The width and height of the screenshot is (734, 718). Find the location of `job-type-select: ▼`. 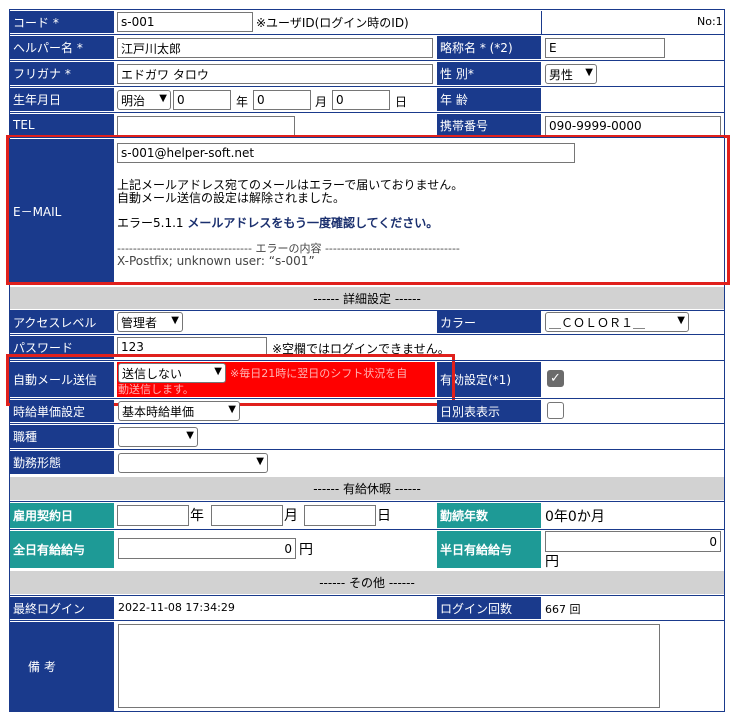

job-type-select: ▼ is located at coordinates (158, 437).